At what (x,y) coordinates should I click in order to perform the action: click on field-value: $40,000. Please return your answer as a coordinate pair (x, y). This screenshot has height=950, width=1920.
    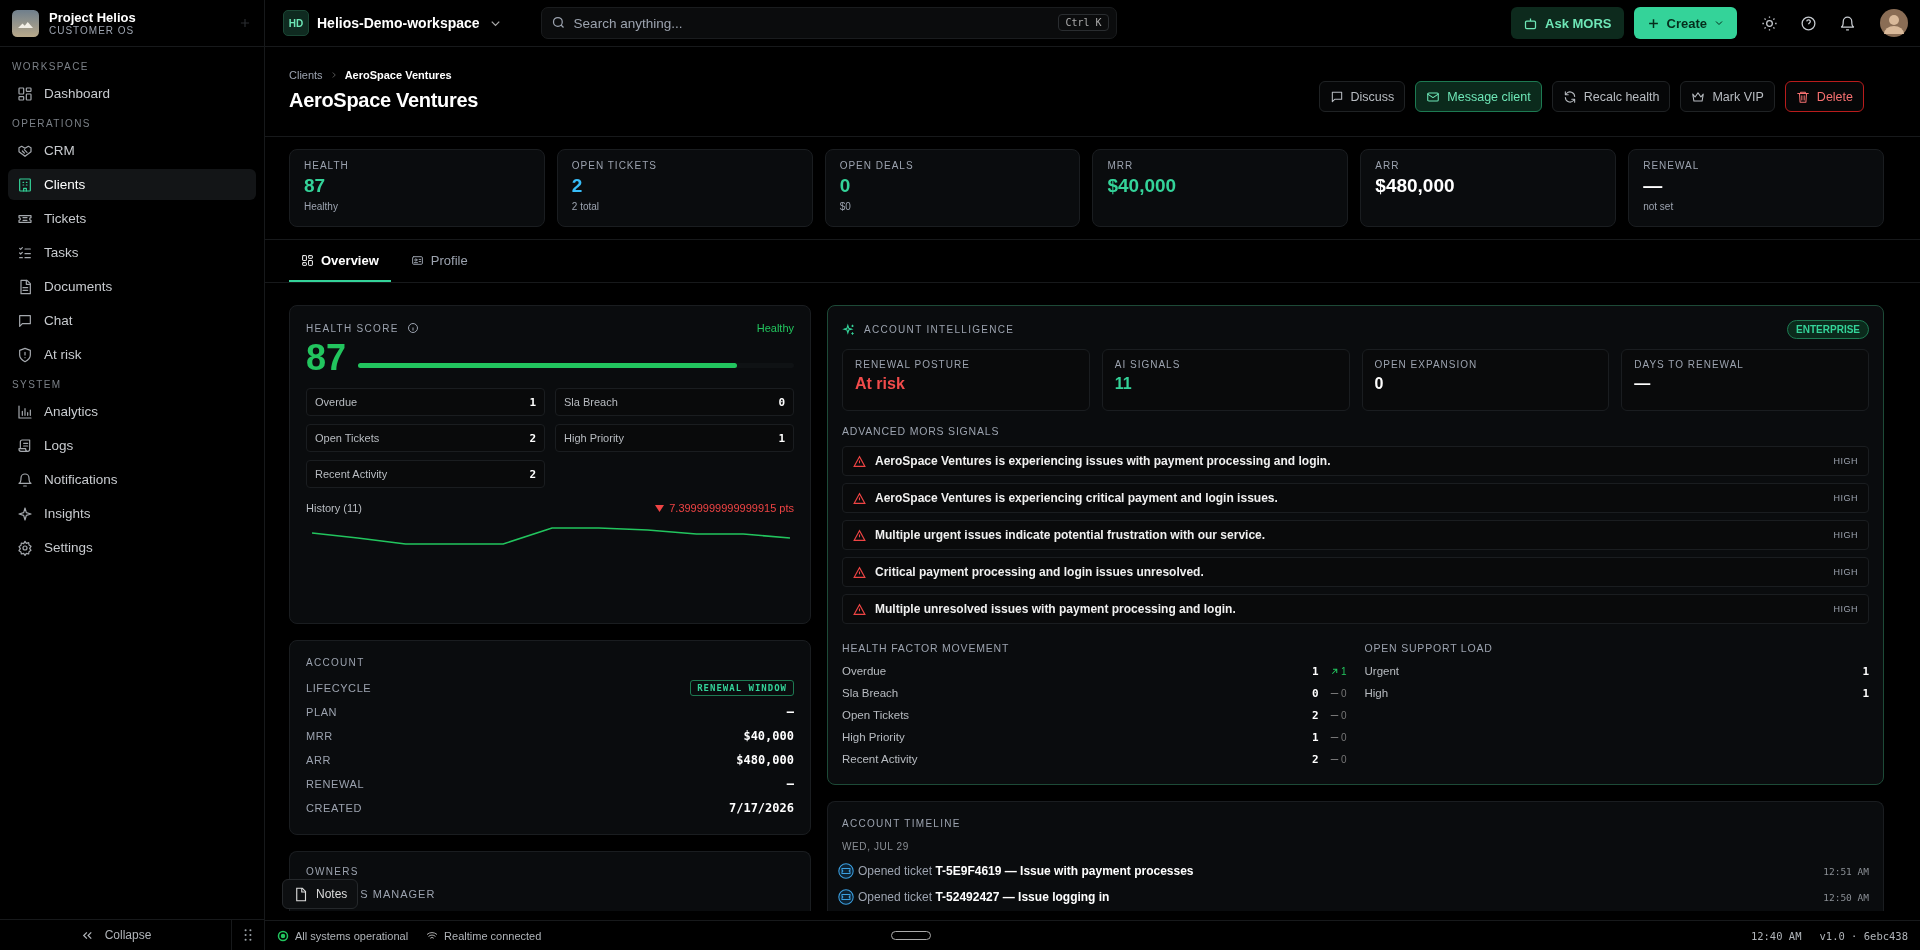
    Looking at the image, I should click on (768, 736).